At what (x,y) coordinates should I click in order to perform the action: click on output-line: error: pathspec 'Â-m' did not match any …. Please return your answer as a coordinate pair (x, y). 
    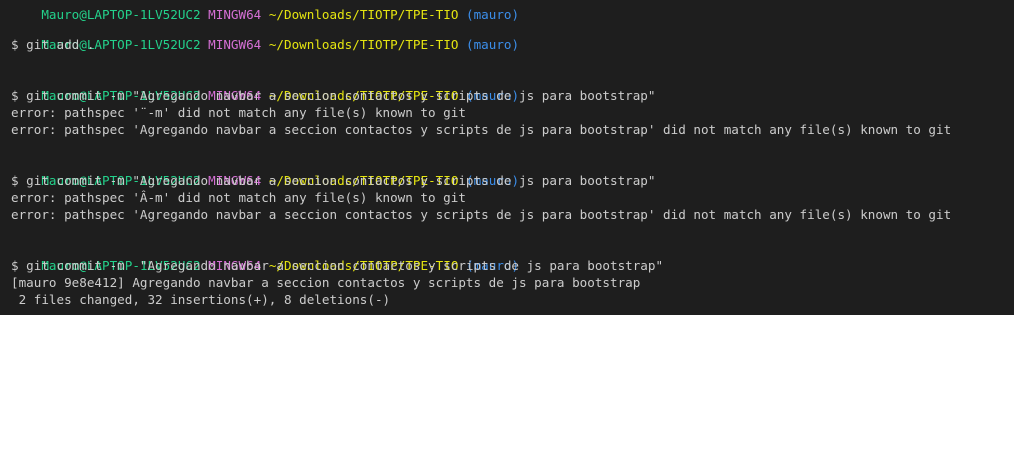
    Looking at the image, I should click on (238, 197).